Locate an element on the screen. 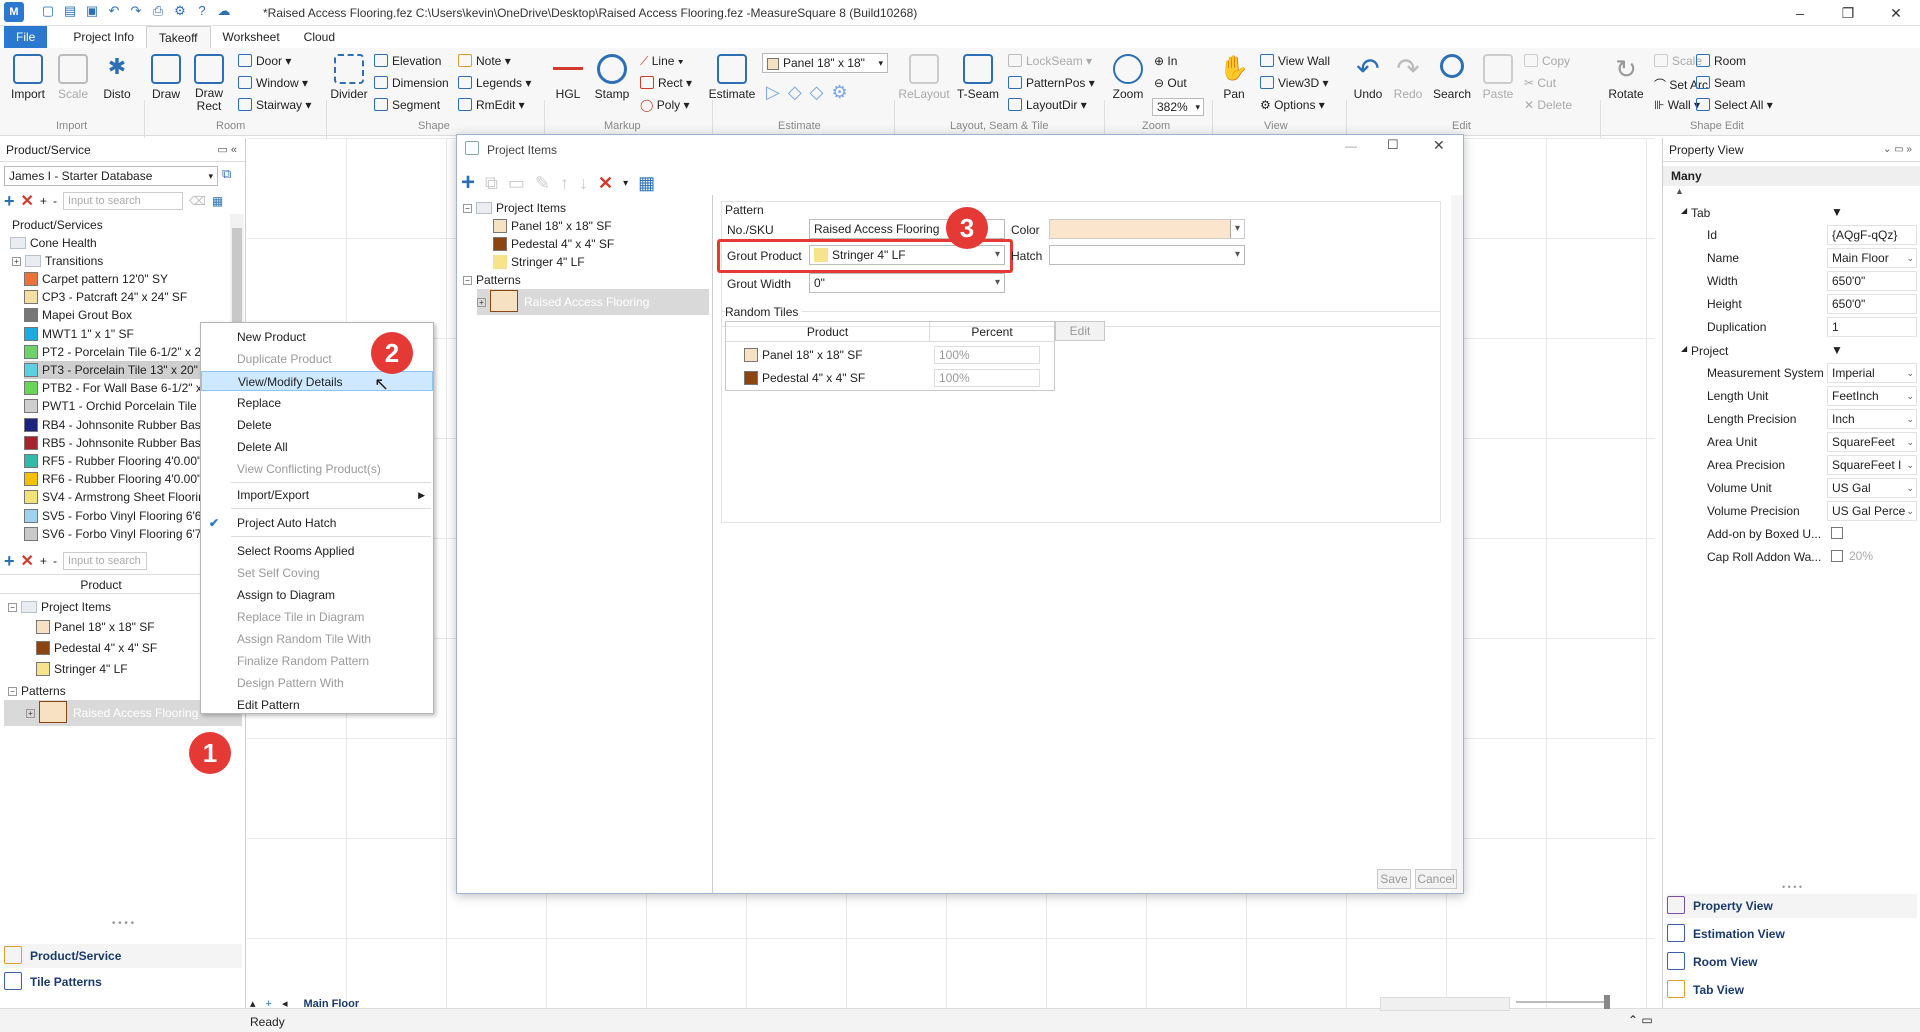 This screenshot has height=1032, width=1920. dlg-tree-item-pedestal: Pedestal 4" x 4" SF is located at coordinates (553, 244).